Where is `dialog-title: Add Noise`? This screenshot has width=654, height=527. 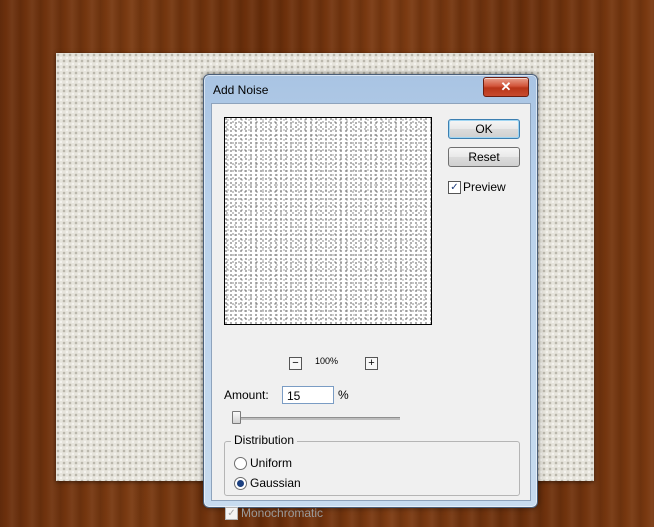 dialog-title: Add Noise is located at coordinates (241, 90).